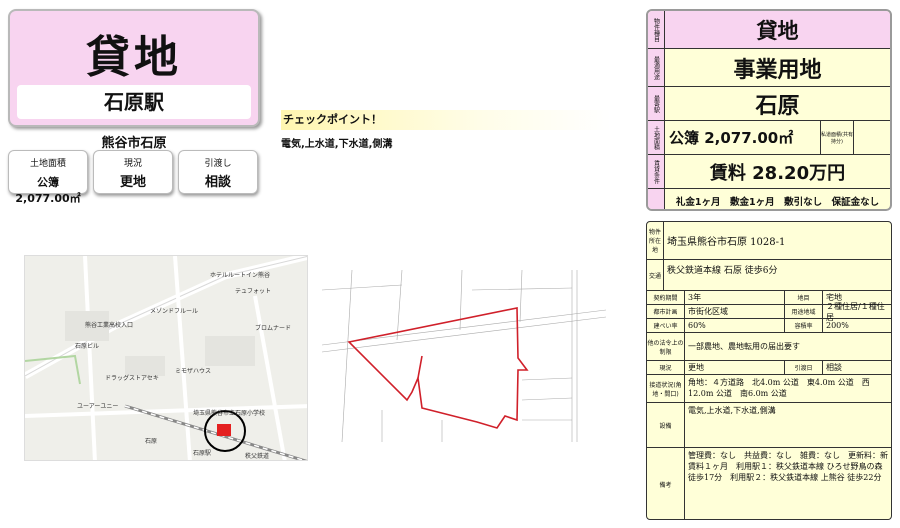 Image resolution: width=900 pixels, height=528 pixels. What do you see at coordinates (253, 291) in the screenshot?
I see `map-label: テュフォット` at bounding box center [253, 291].